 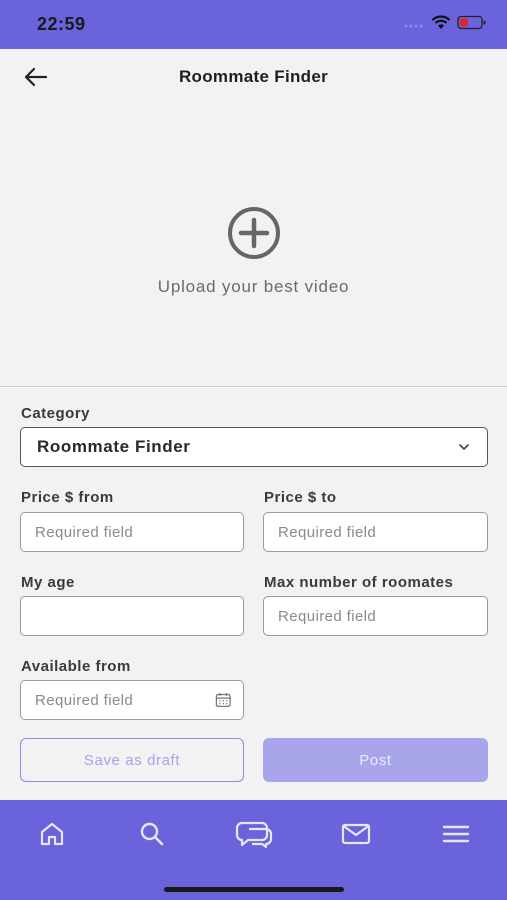 What do you see at coordinates (253, 850) in the screenshot?
I see `bottom-nav` at bounding box center [253, 850].